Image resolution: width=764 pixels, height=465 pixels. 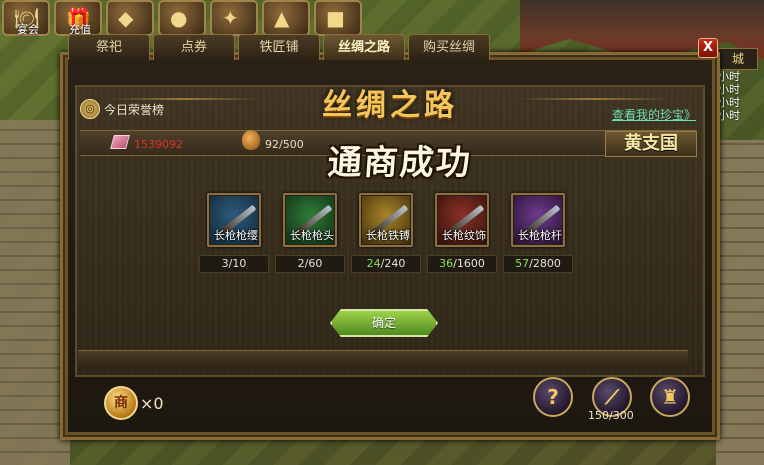 What do you see at coordinates (179, 18) in the screenshot?
I see `feature-4-icon: ●` at bounding box center [179, 18].